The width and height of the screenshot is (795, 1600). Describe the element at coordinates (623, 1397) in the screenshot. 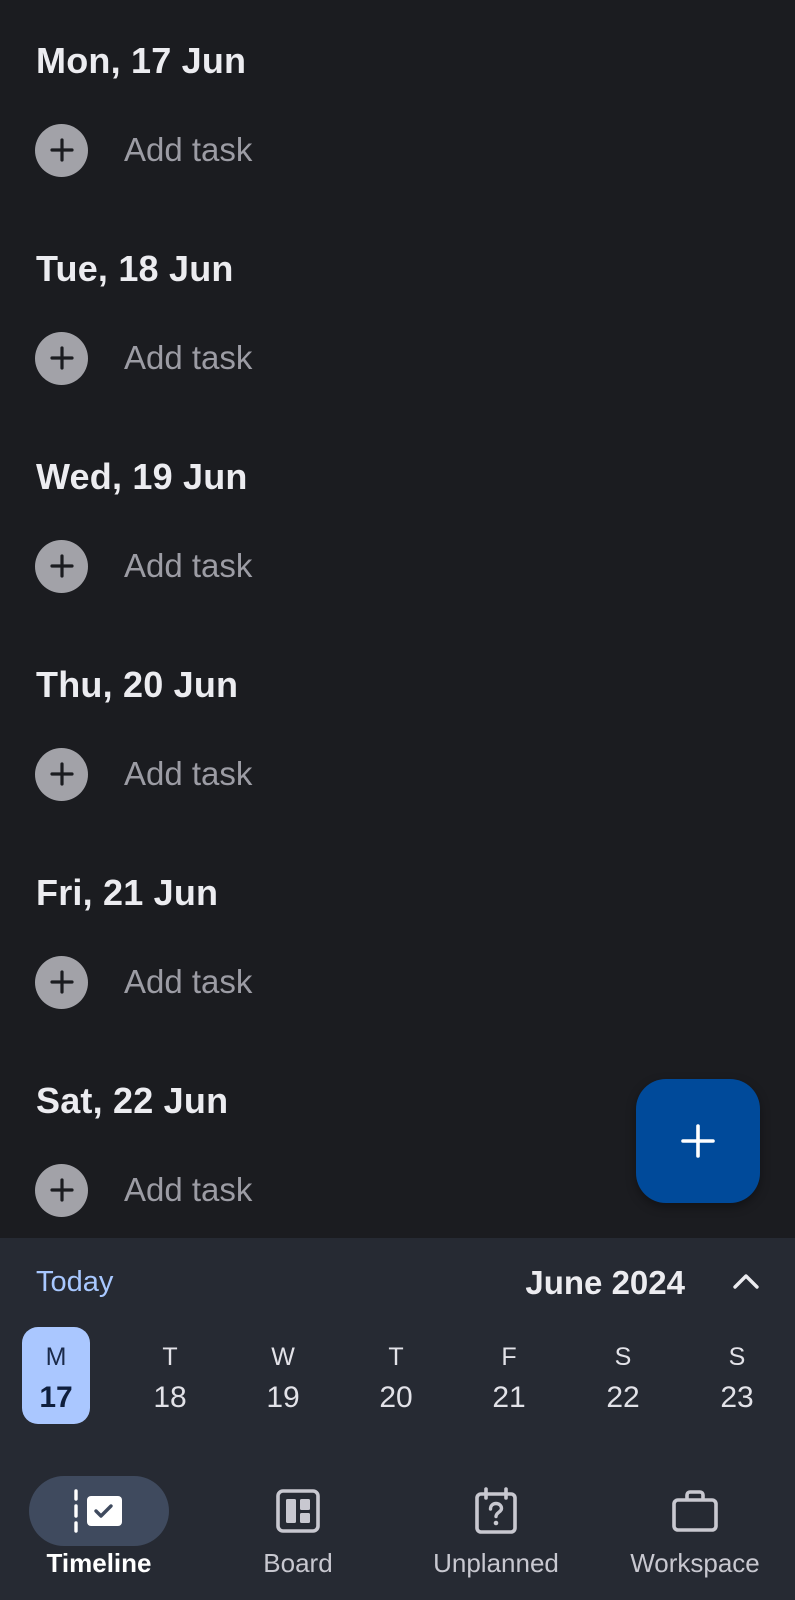

I see `date-number: 22` at that location.